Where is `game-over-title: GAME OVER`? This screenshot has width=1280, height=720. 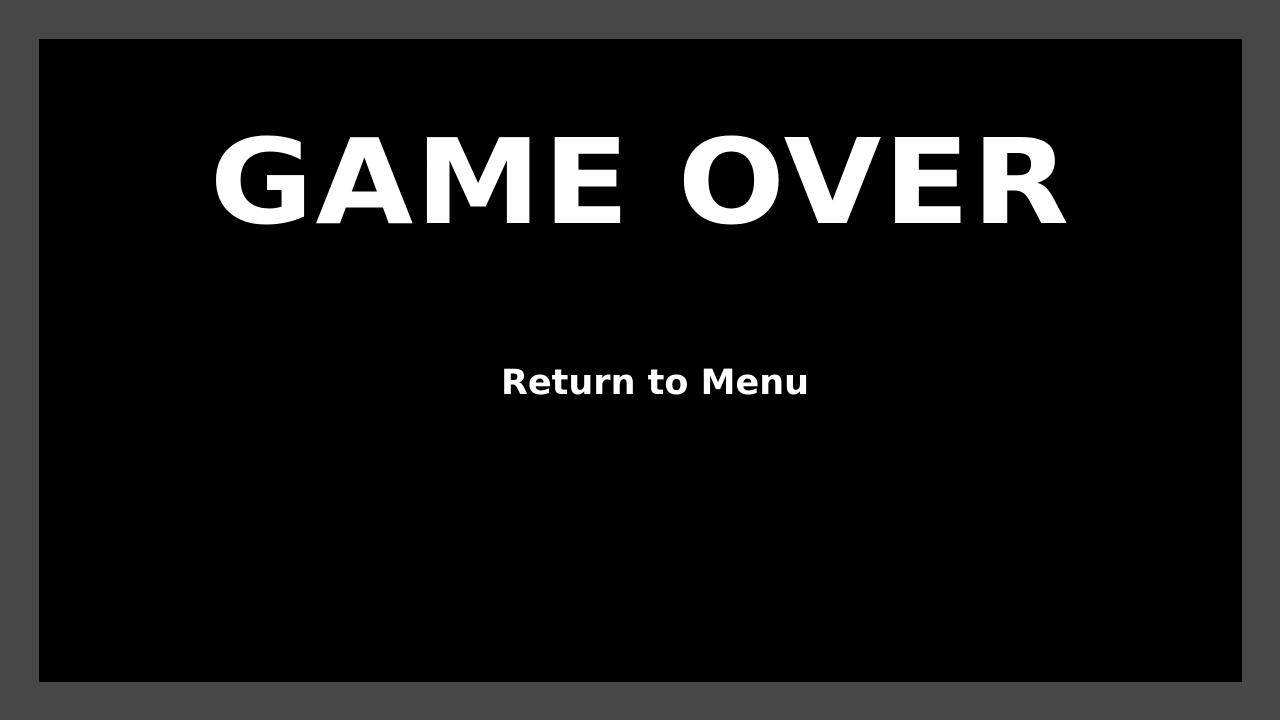
game-over-title: GAME OVER is located at coordinates (640, 182).